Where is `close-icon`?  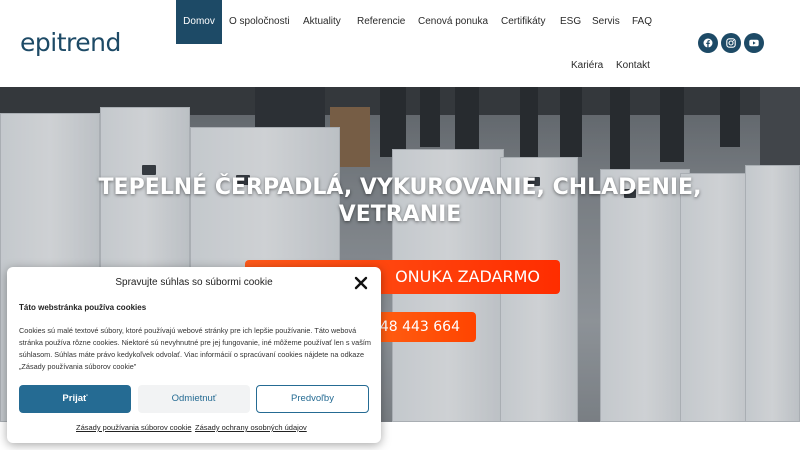 close-icon is located at coordinates (361, 283).